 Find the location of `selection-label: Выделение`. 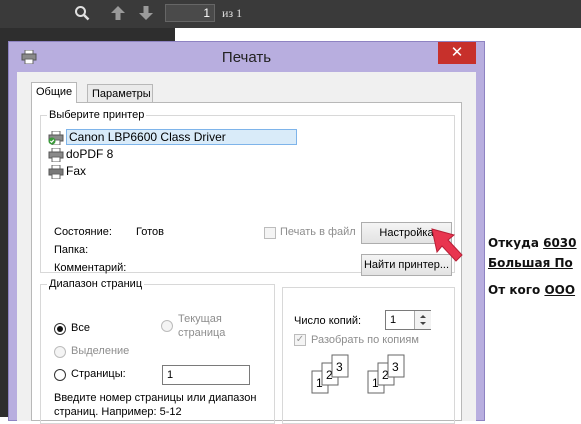

selection-label: Выделение is located at coordinates (100, 351).